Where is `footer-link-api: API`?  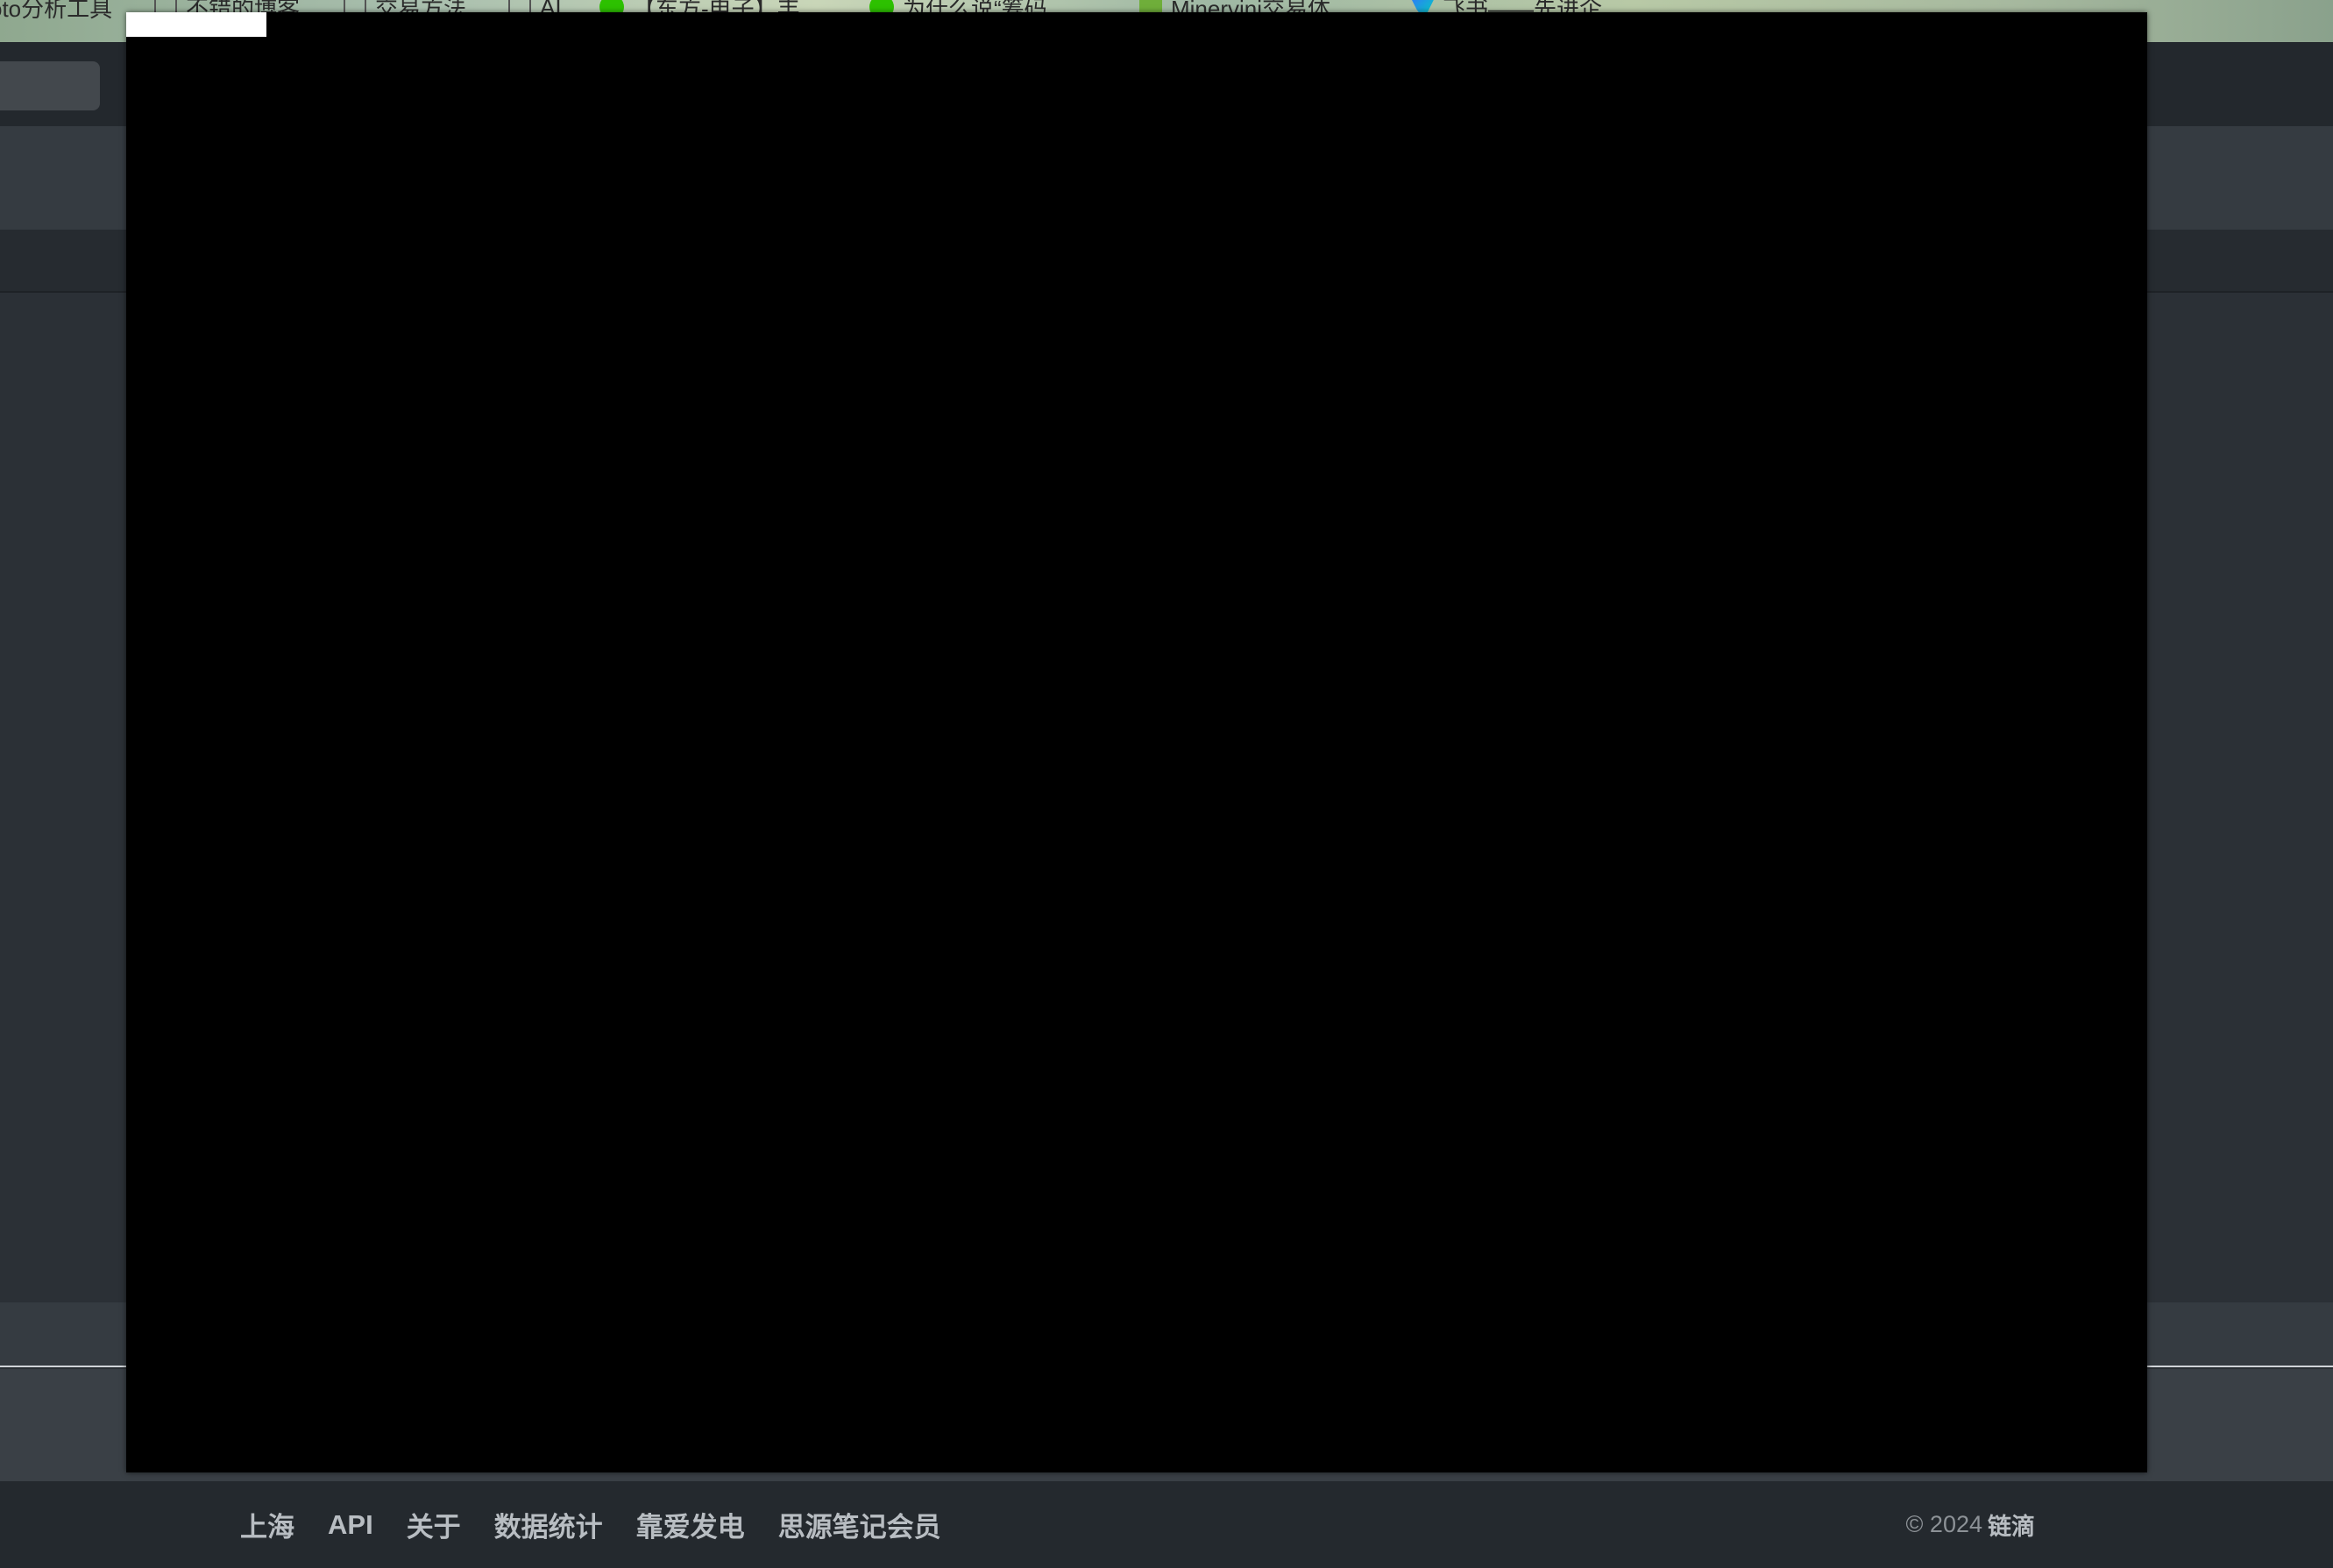 footer-link-api: API is located at coordinates (350, 1525).